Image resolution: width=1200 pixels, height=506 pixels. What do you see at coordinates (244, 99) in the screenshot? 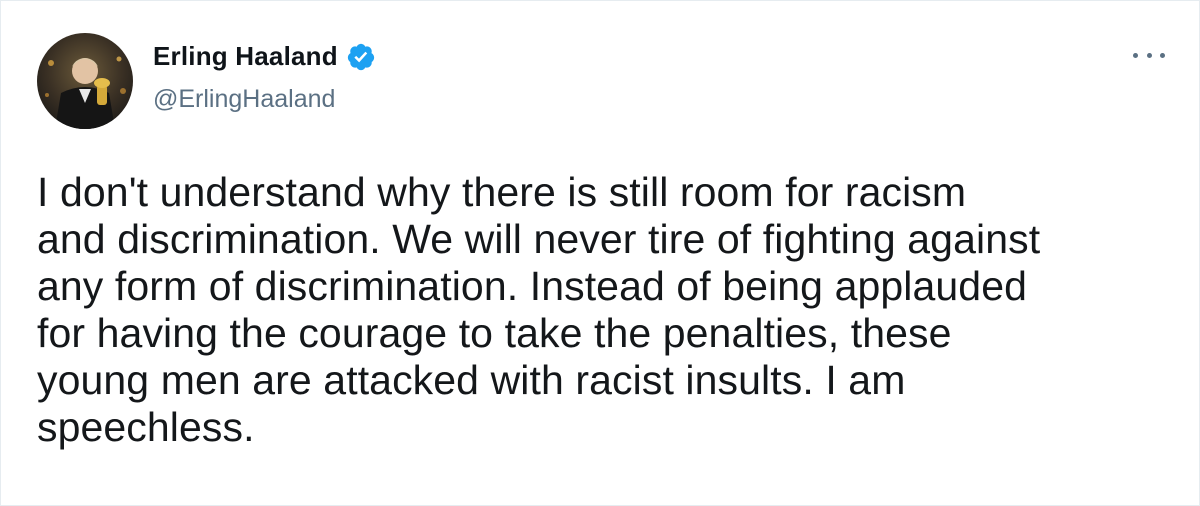
I see `author-handle: @ErlingHaaland` at bounding box center [244, 99].